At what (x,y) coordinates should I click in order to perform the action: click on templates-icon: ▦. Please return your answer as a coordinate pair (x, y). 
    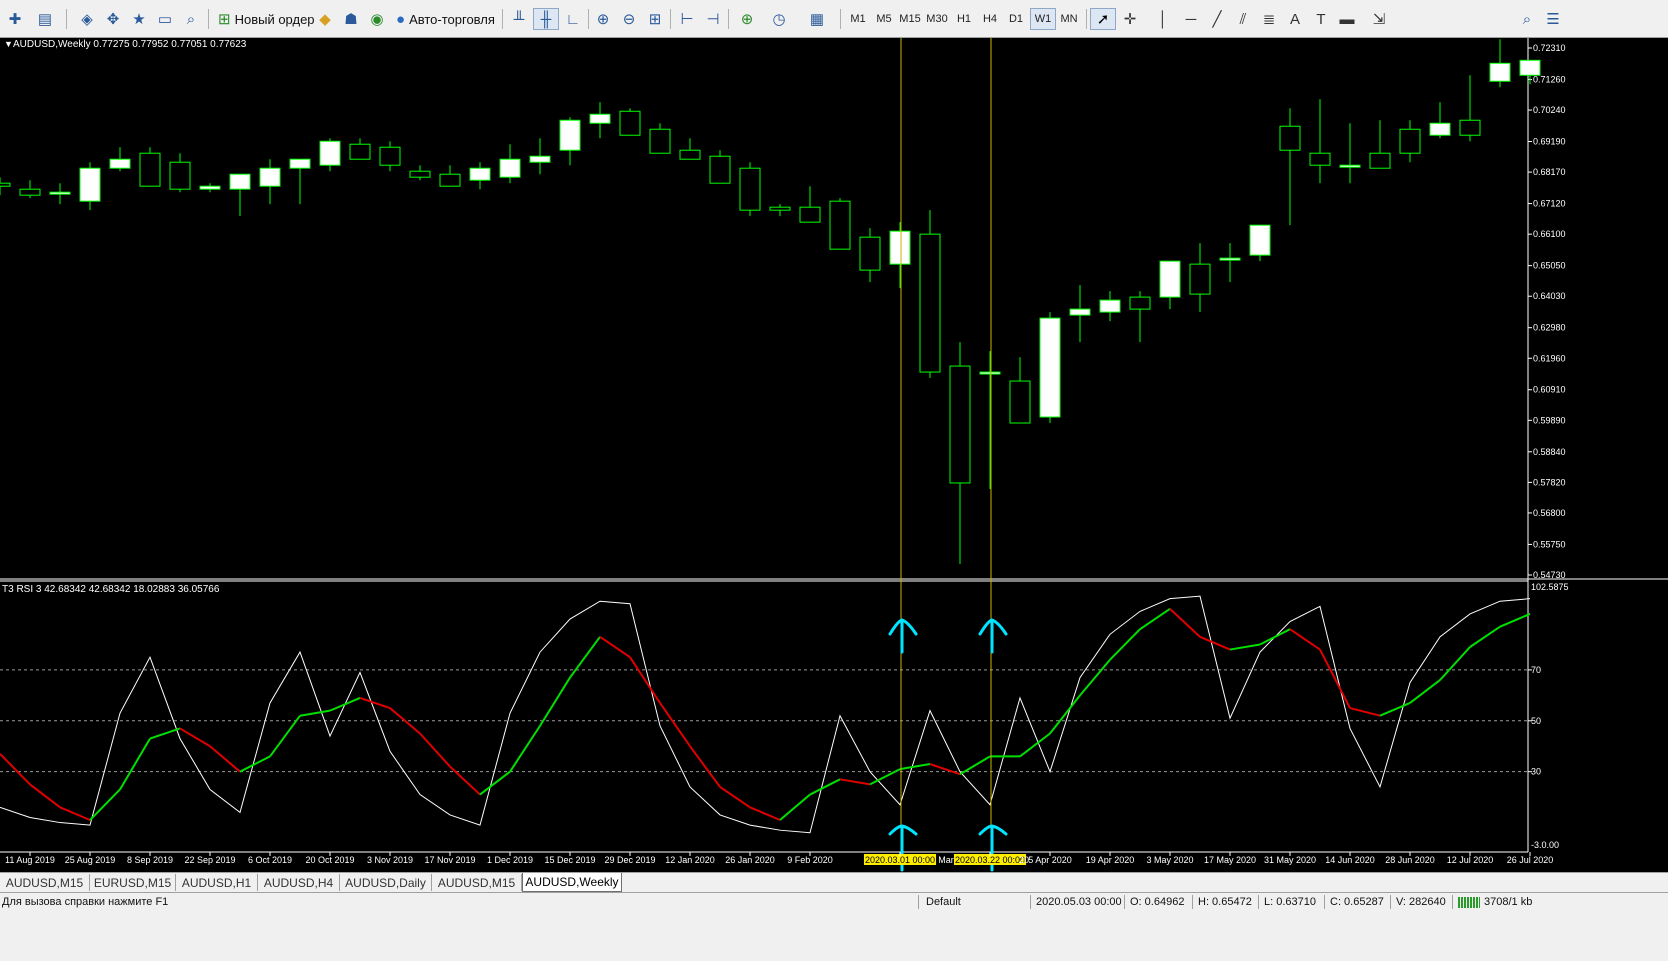
    Looking at the image, I should click on (817, 19).